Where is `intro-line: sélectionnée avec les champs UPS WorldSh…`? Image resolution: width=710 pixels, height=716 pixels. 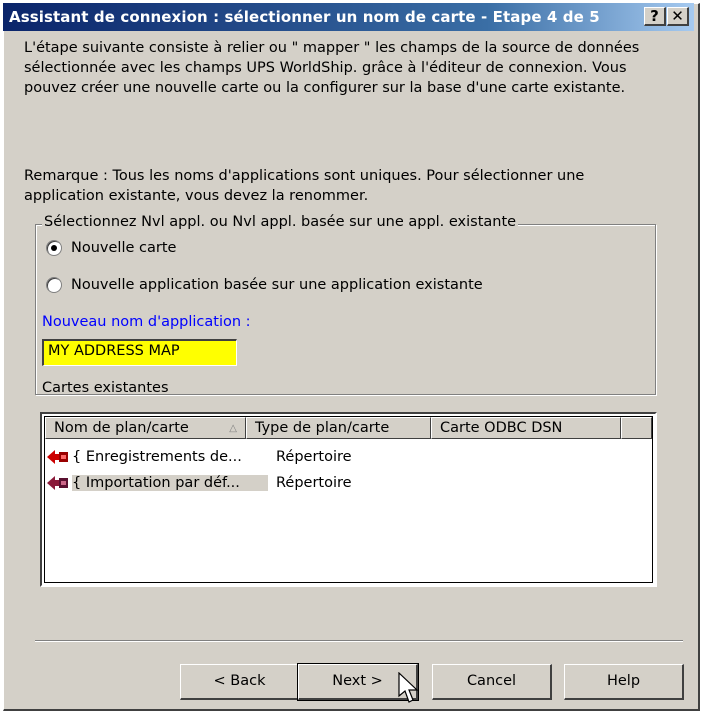
intro-line: sélectionnée avec les champs UPS WorldSh… is located at coordinates (325, 68).